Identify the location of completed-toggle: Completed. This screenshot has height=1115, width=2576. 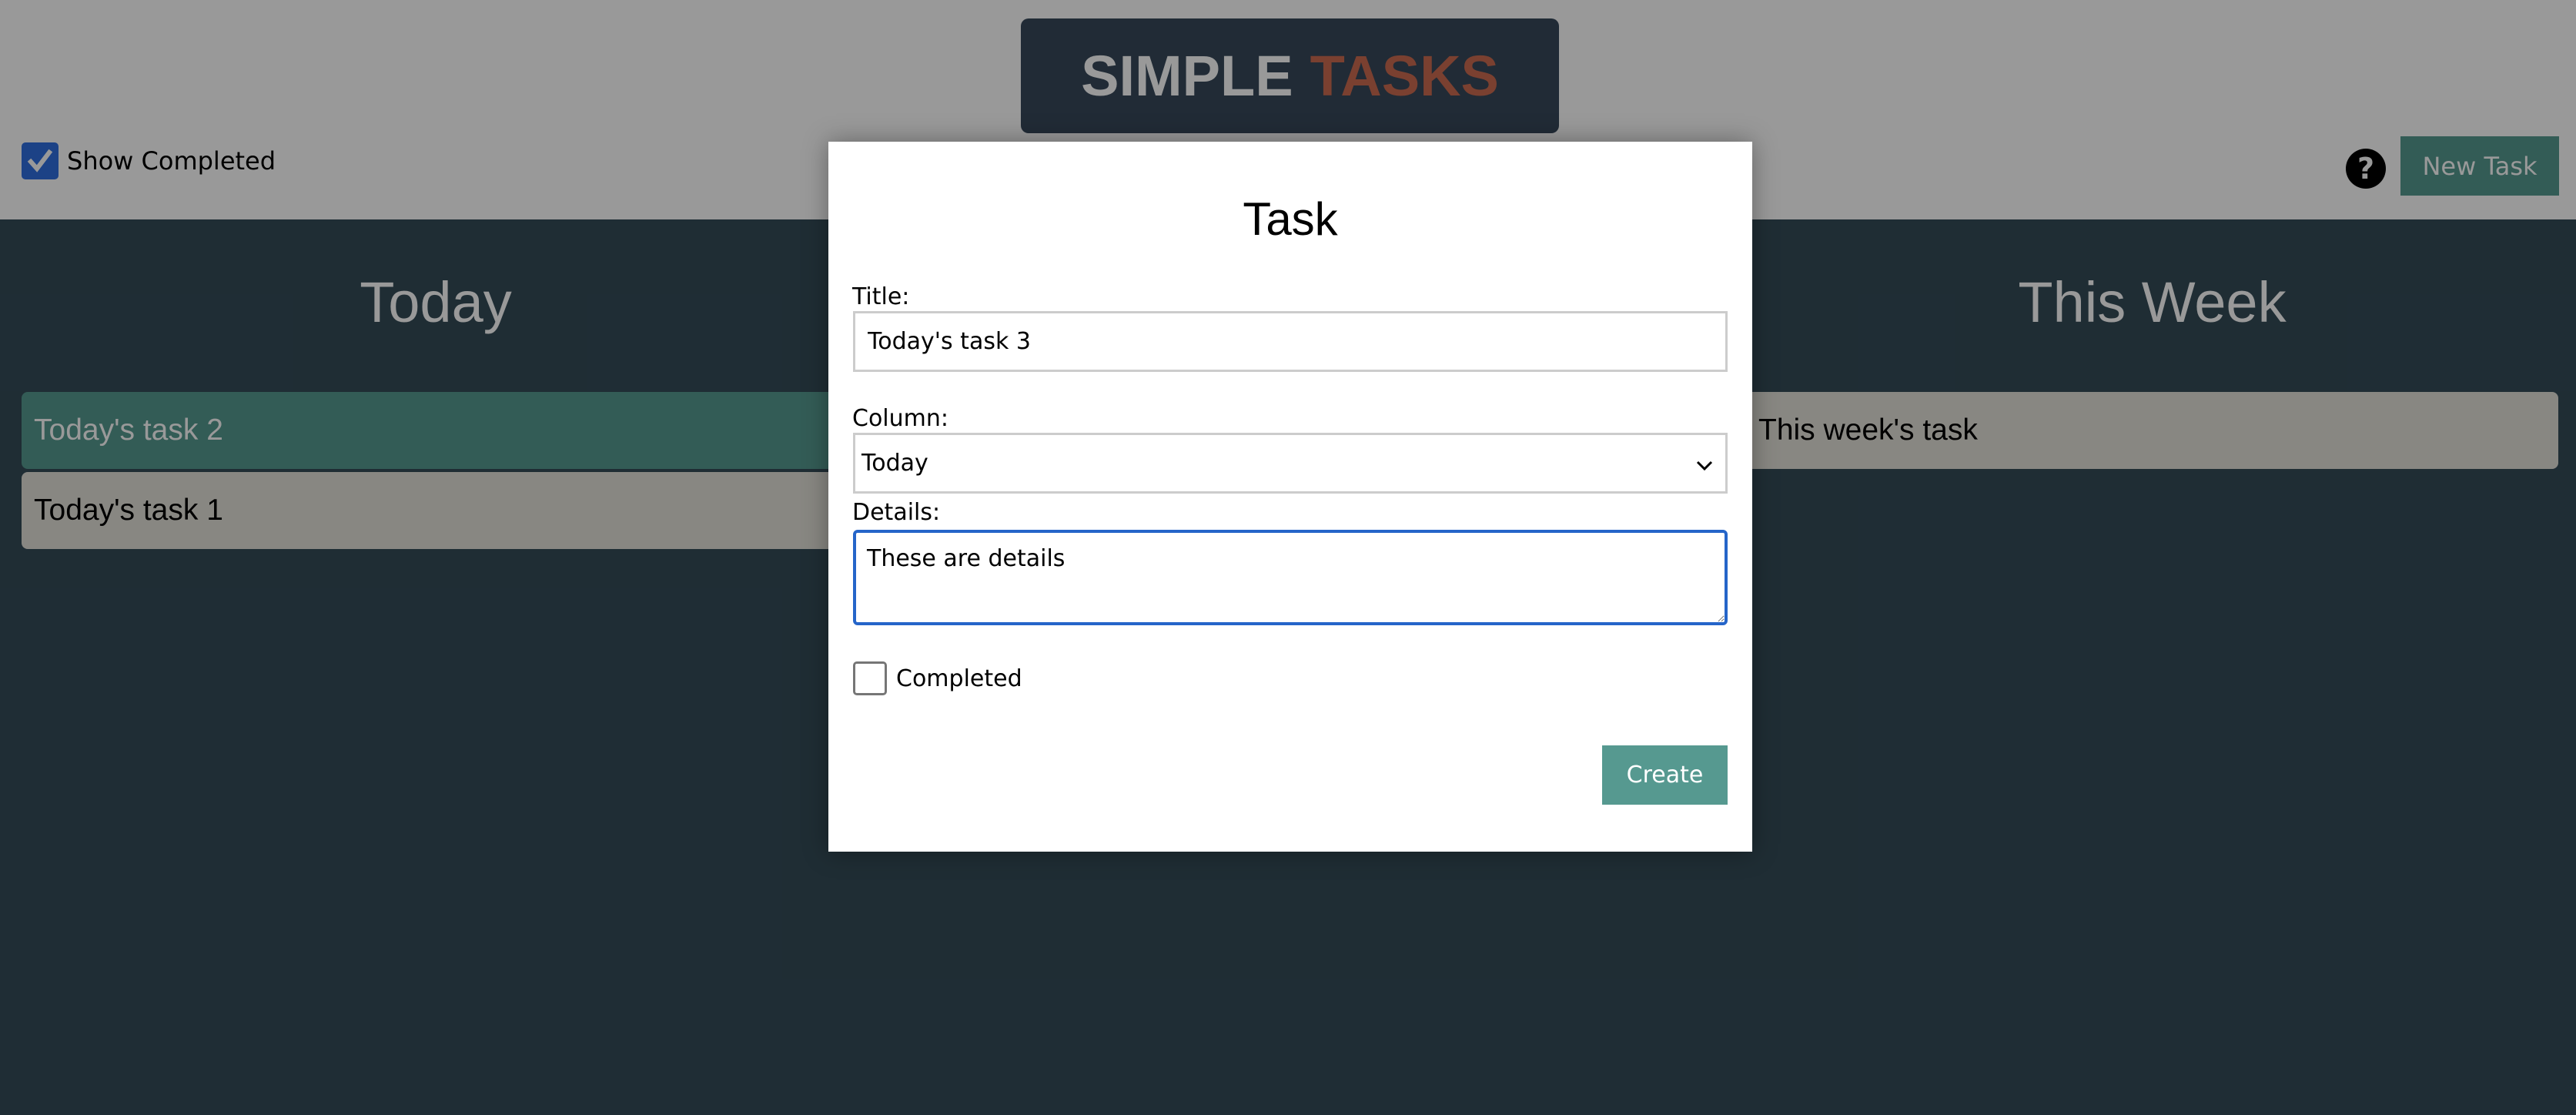
(938, 679).